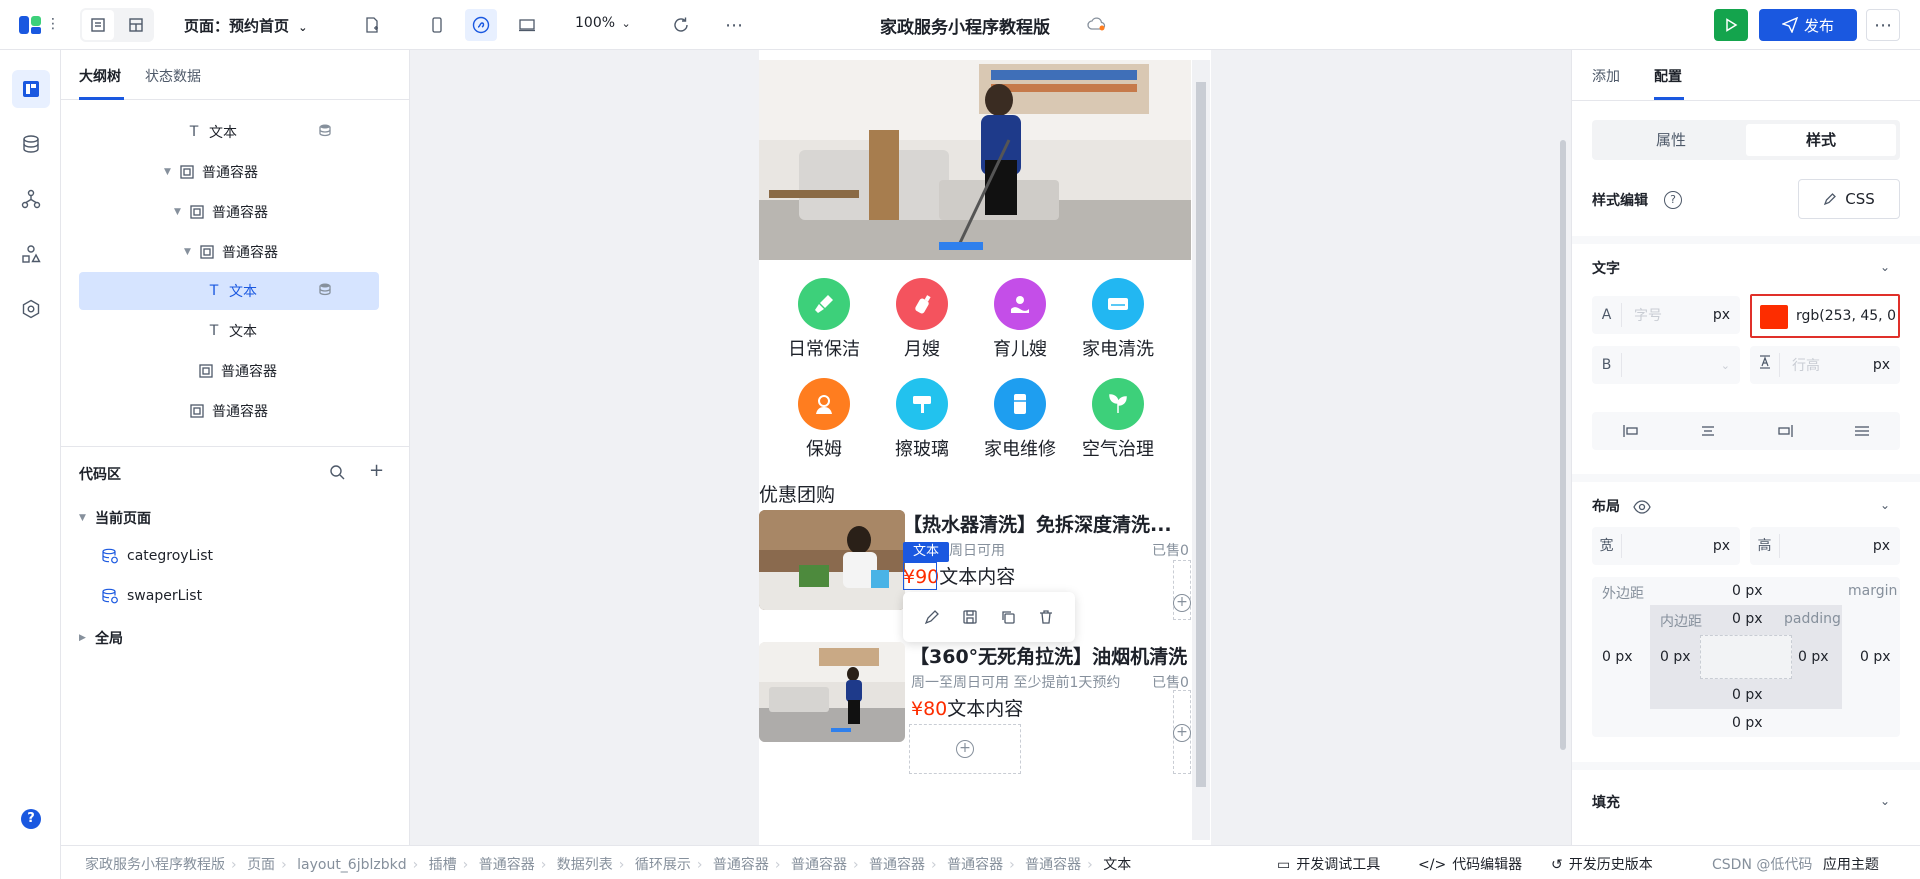 Image resolution: width=1920 pixels, height=879 pixels. I want to click on run-button, so click(1731, 25).